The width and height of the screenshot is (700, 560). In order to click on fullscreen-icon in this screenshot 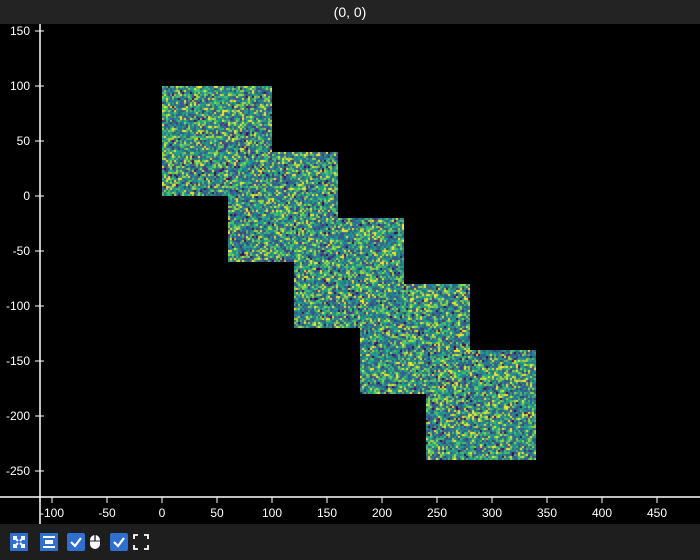, I will do `click(141, 542)`.